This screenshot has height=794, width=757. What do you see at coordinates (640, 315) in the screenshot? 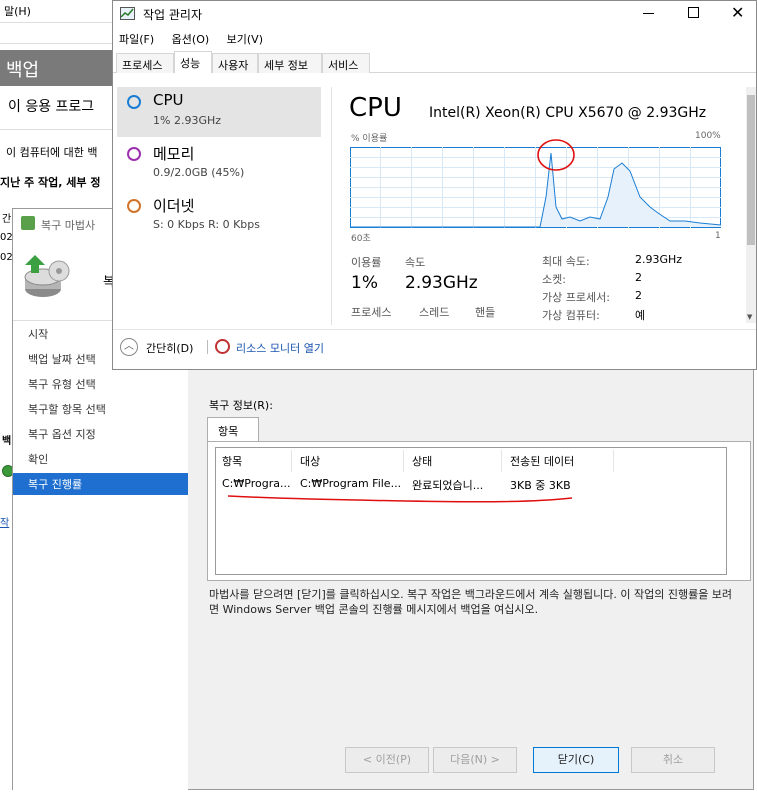
I see `virtual-machine-value: 예` at bounding box center [640, 315].